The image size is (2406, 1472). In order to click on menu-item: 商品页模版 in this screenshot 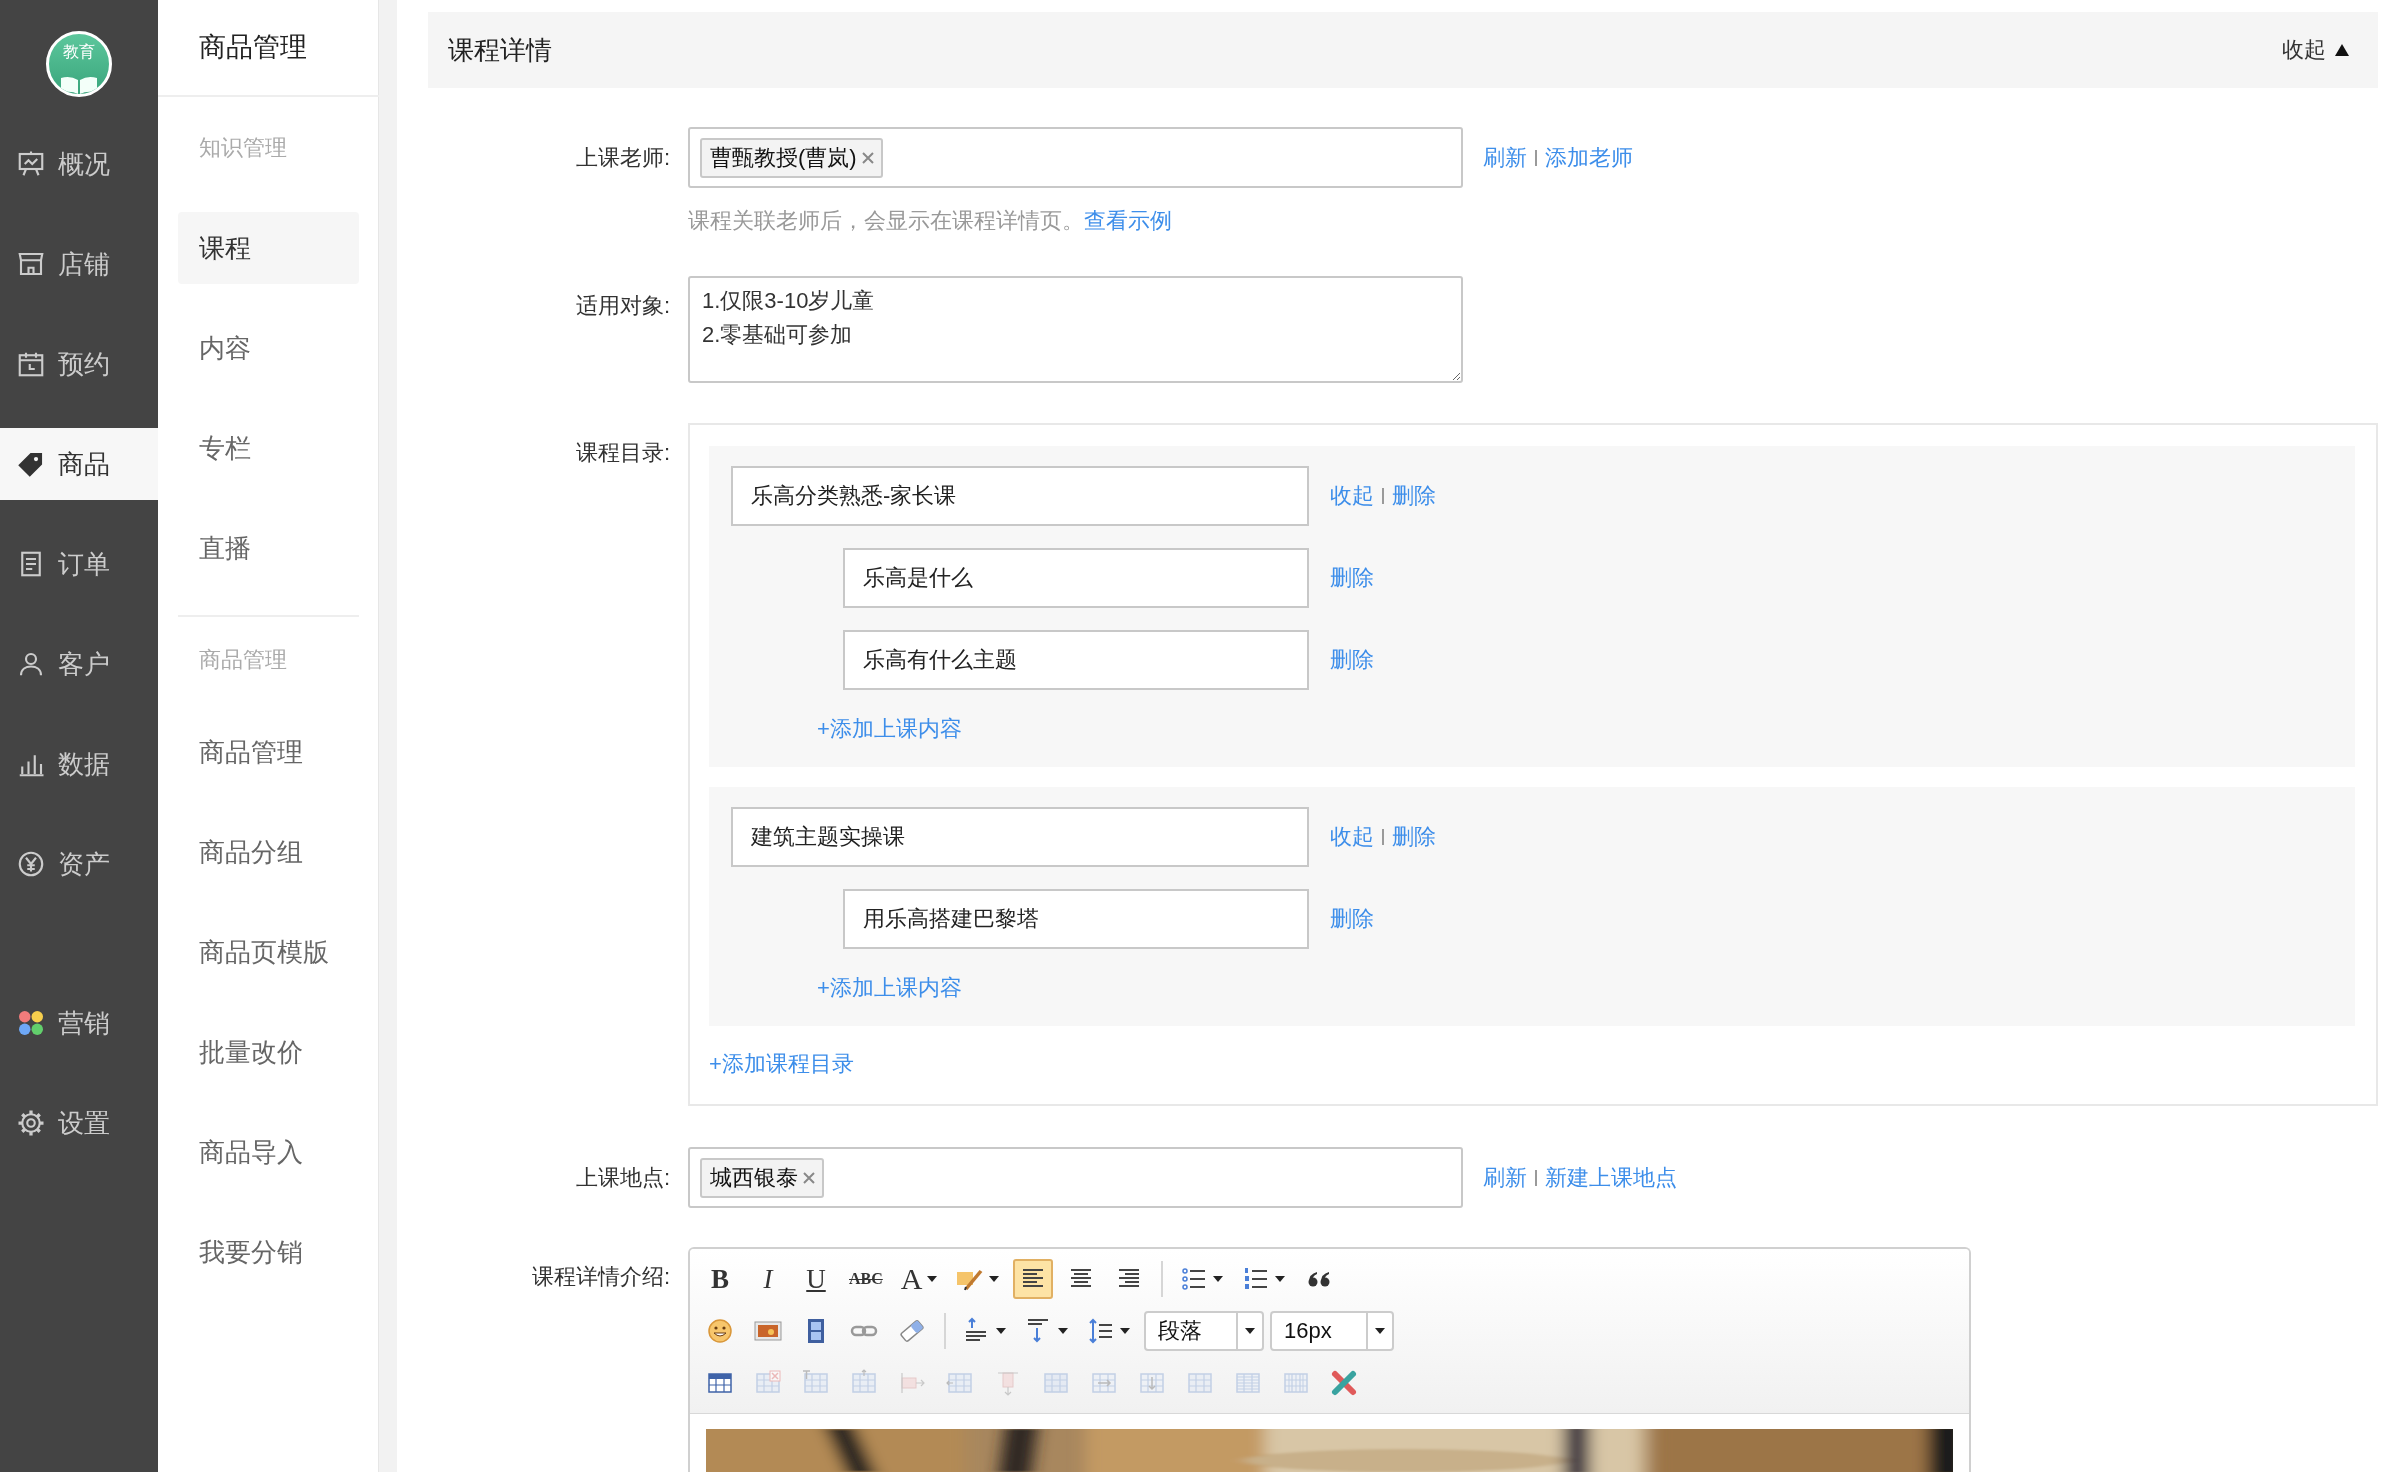, I will do `click(268, 952)`.